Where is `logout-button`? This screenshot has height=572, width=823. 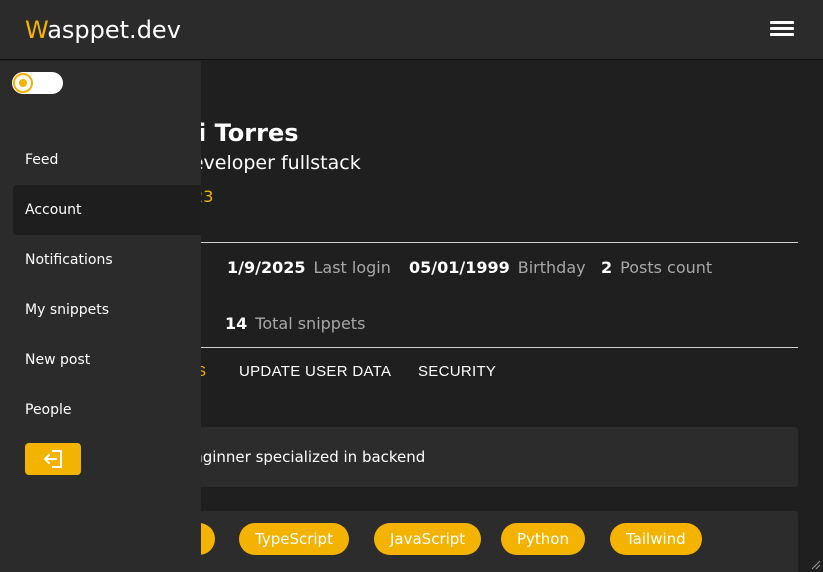 logout-button is located at coordinates (53, 459).